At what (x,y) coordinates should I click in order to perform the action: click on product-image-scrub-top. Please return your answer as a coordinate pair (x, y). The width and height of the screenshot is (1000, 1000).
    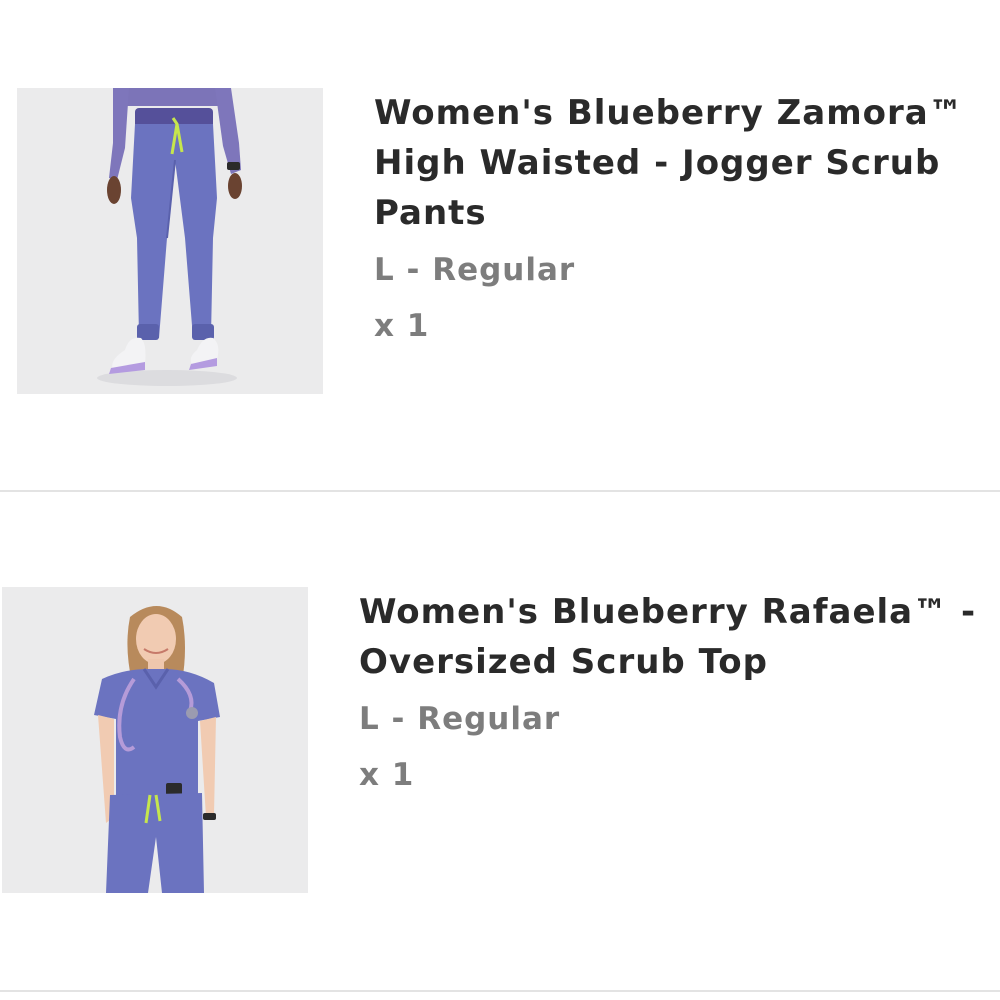
    Looking at the image, I should click on (155, 740).